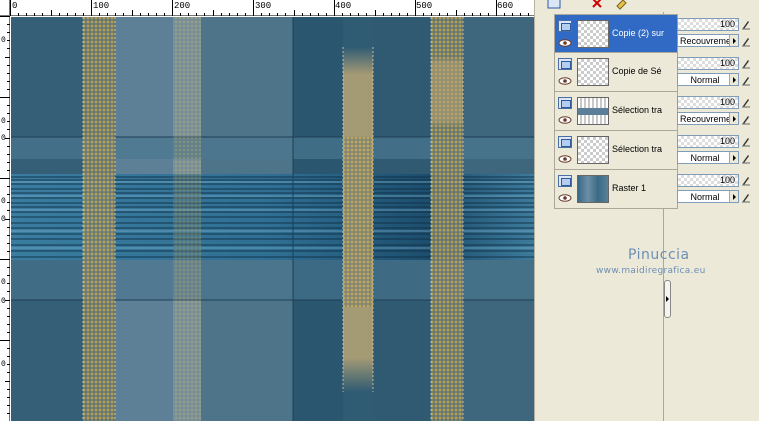 The height and width of the screenshot is (421, 759). I want to click on ruler-label: 300, so click(263, 6).